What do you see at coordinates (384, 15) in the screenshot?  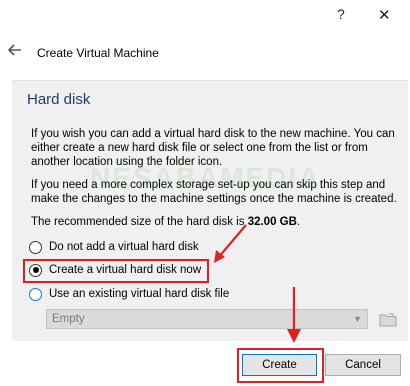 I see `close-button: ✕` at bounding box center [384, 15].